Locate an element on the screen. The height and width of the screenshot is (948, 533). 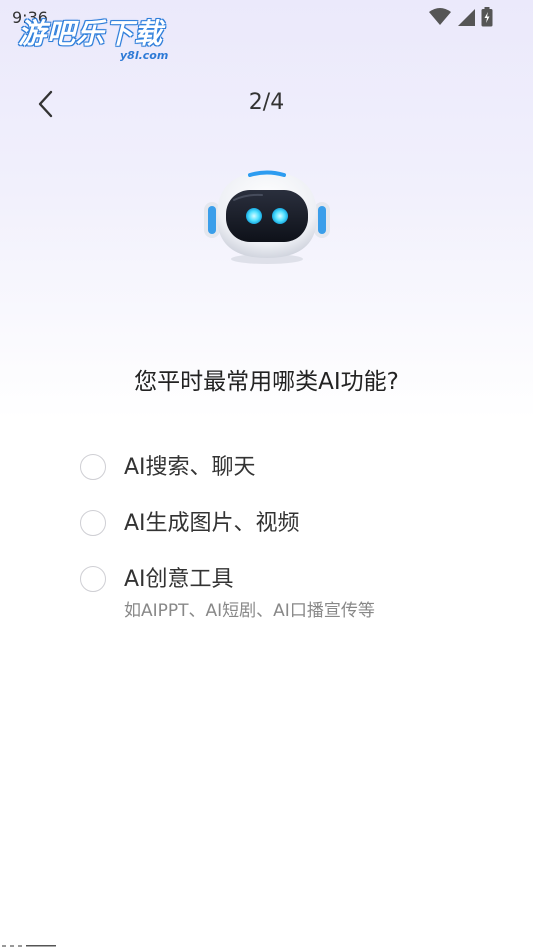
status-icons is located at coordinates (461, 17).